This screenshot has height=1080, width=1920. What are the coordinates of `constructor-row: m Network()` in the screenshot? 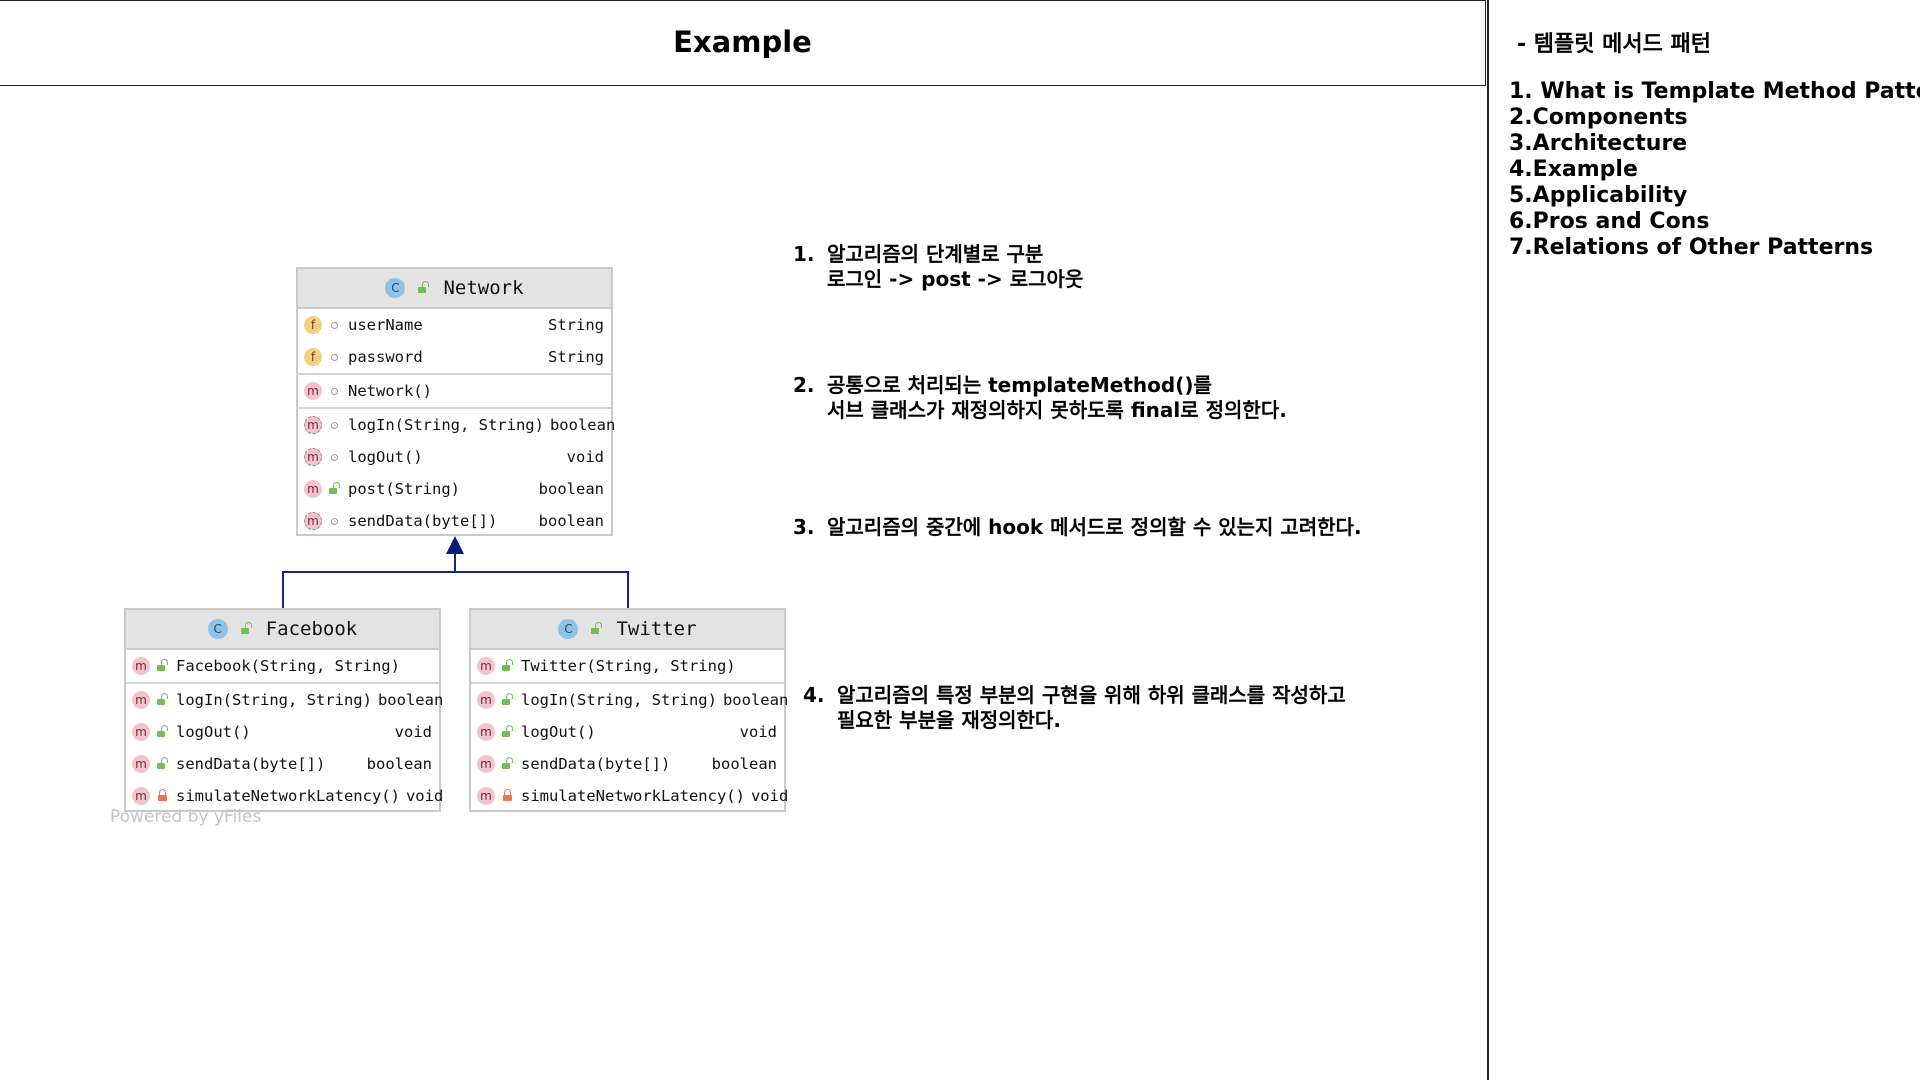 It's located at (454, 391).